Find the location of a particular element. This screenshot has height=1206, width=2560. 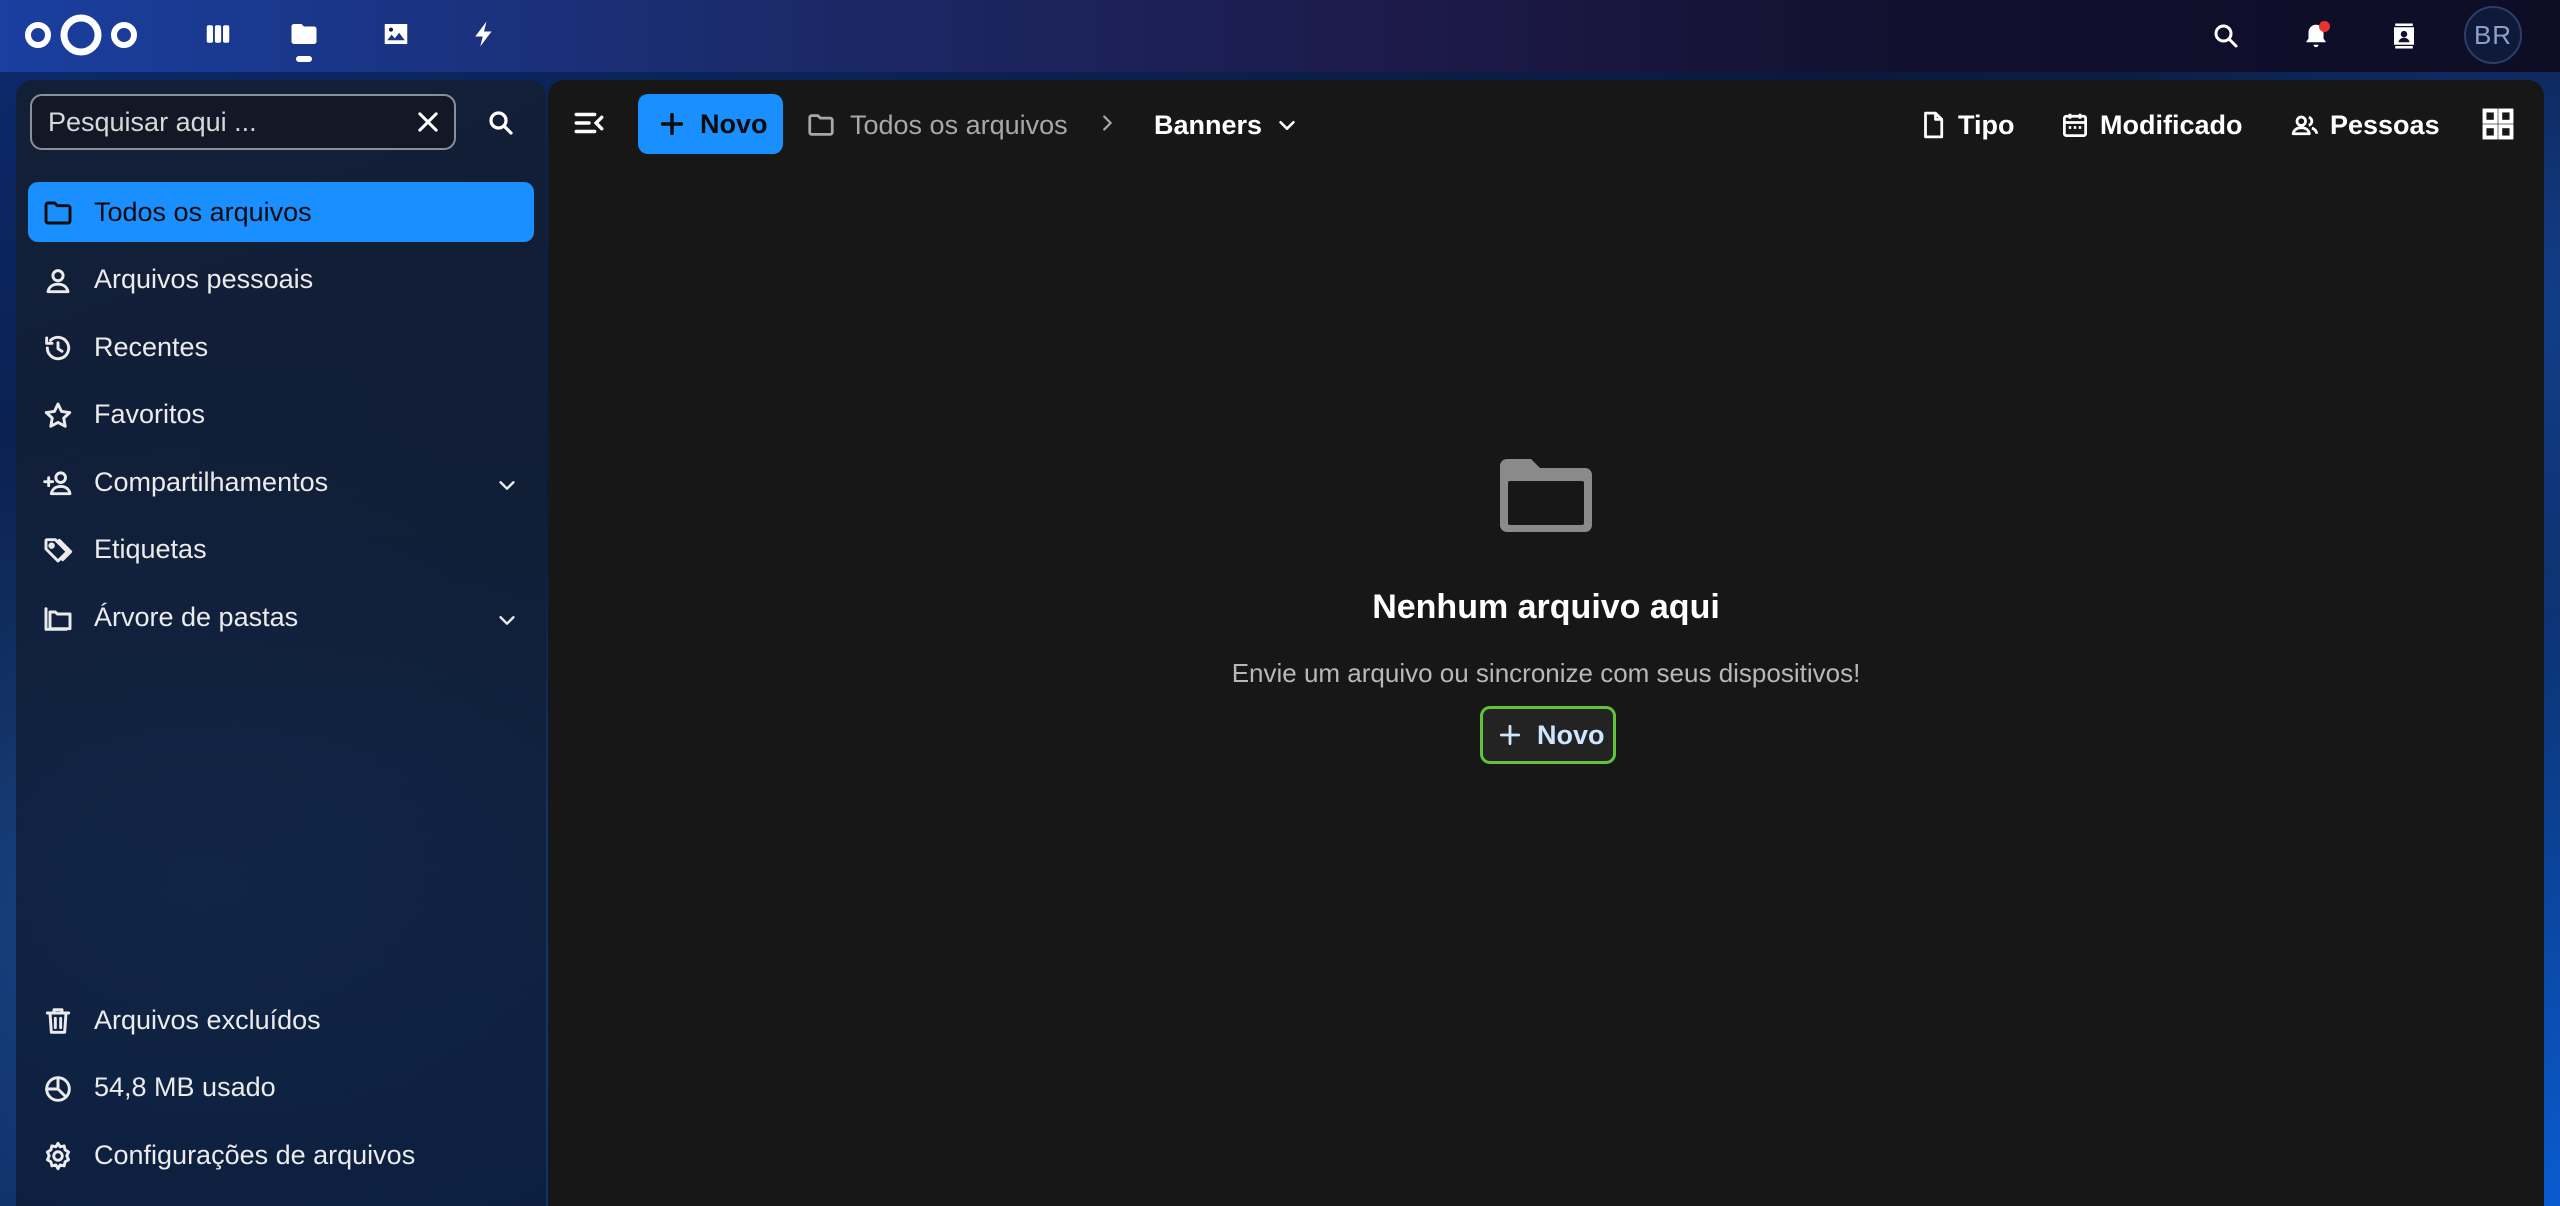

sidebar-search is located at coordinates (243, 122).